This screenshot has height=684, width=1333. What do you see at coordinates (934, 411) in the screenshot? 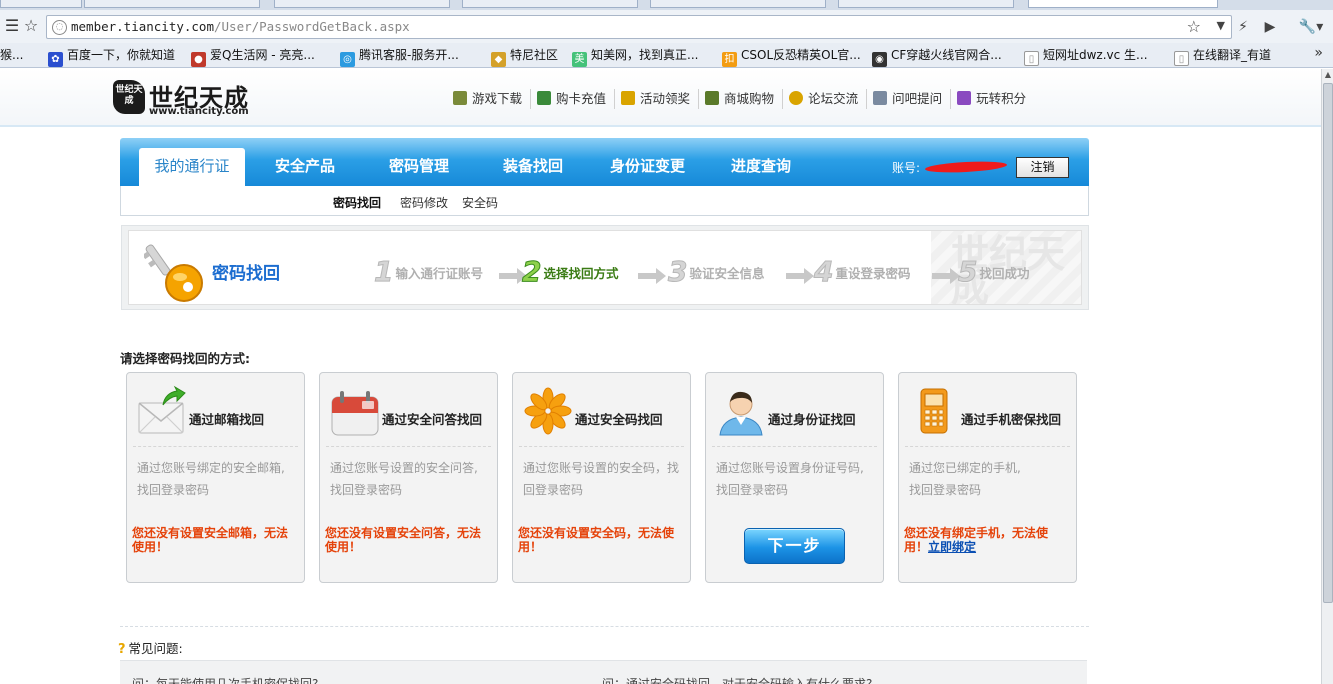
I see `phone-icon` at bounding box center [934, 411].